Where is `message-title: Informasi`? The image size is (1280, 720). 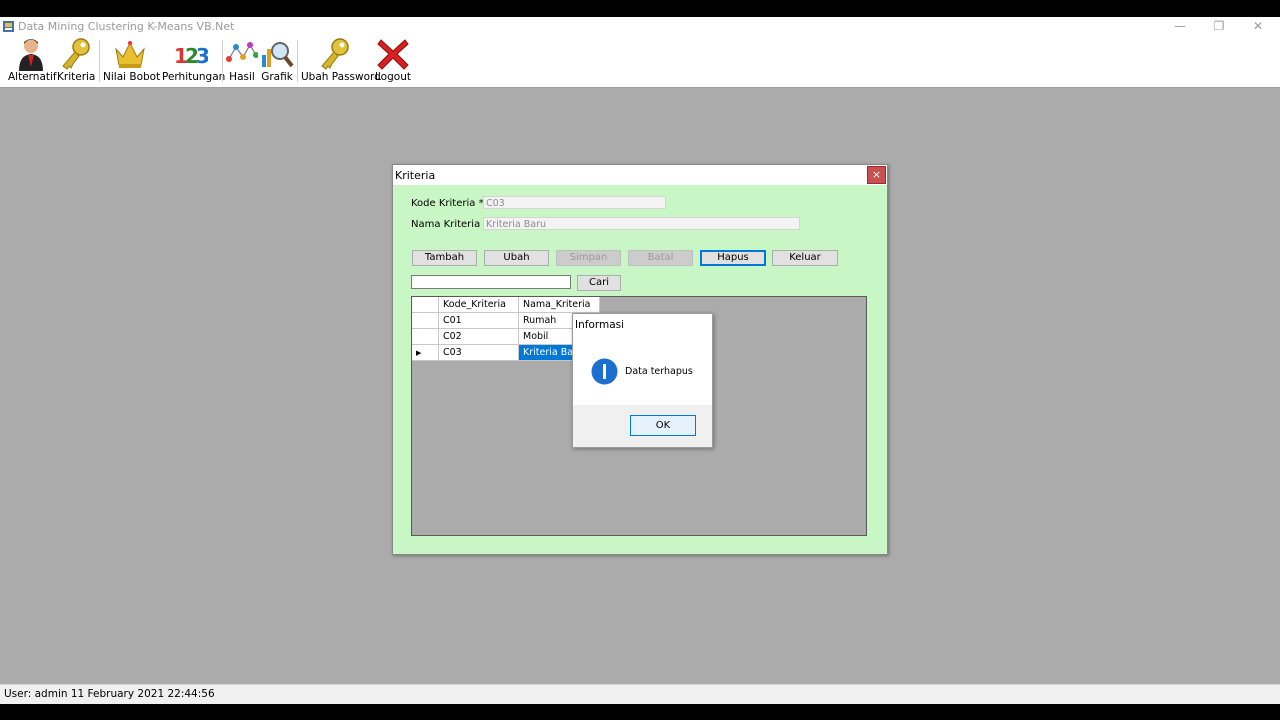
message-title: Informasi is located at coordinates (600, 325).